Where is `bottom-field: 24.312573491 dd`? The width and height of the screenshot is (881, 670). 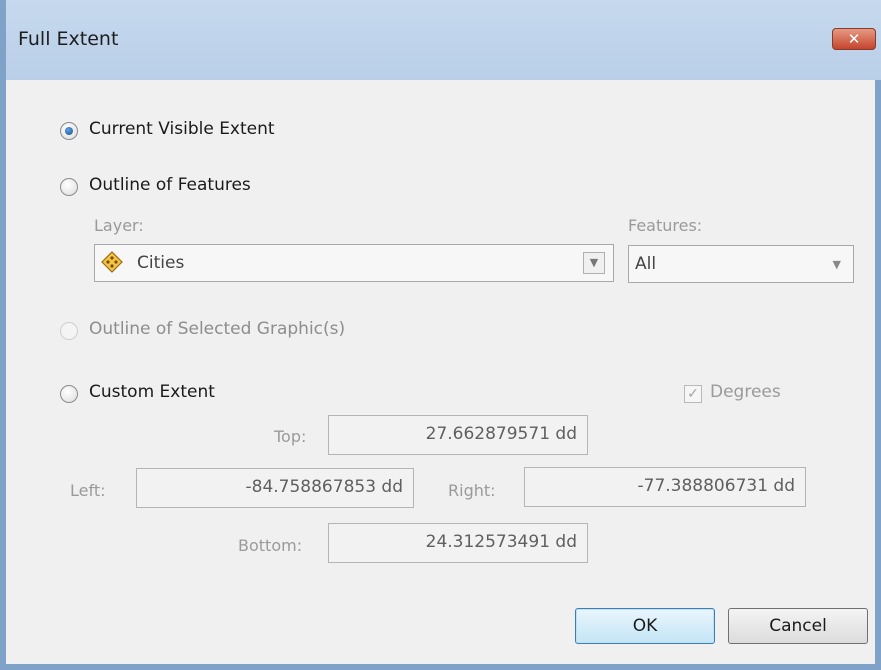
bottom-field: 24.312573491 dd is located at coordinates (458, 543).